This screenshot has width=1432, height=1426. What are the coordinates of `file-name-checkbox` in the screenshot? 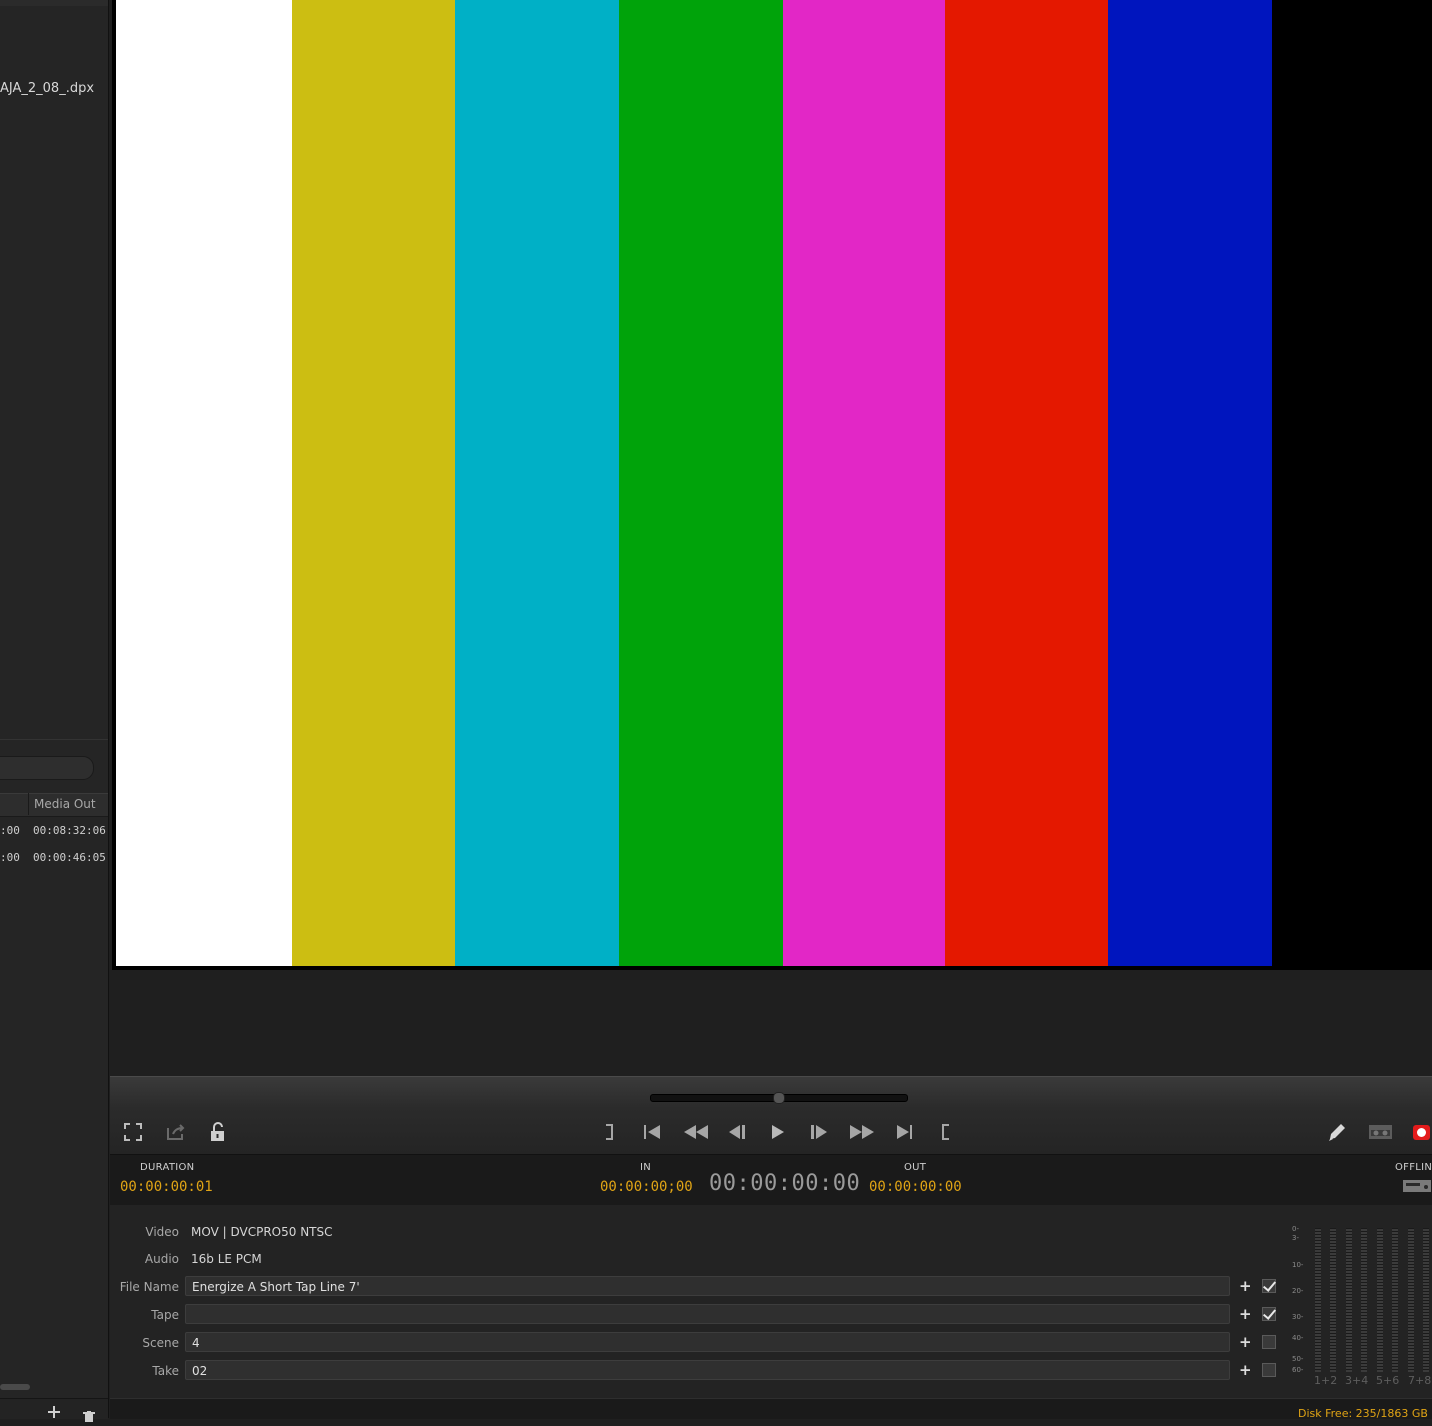 It's located at (1269, 1286).